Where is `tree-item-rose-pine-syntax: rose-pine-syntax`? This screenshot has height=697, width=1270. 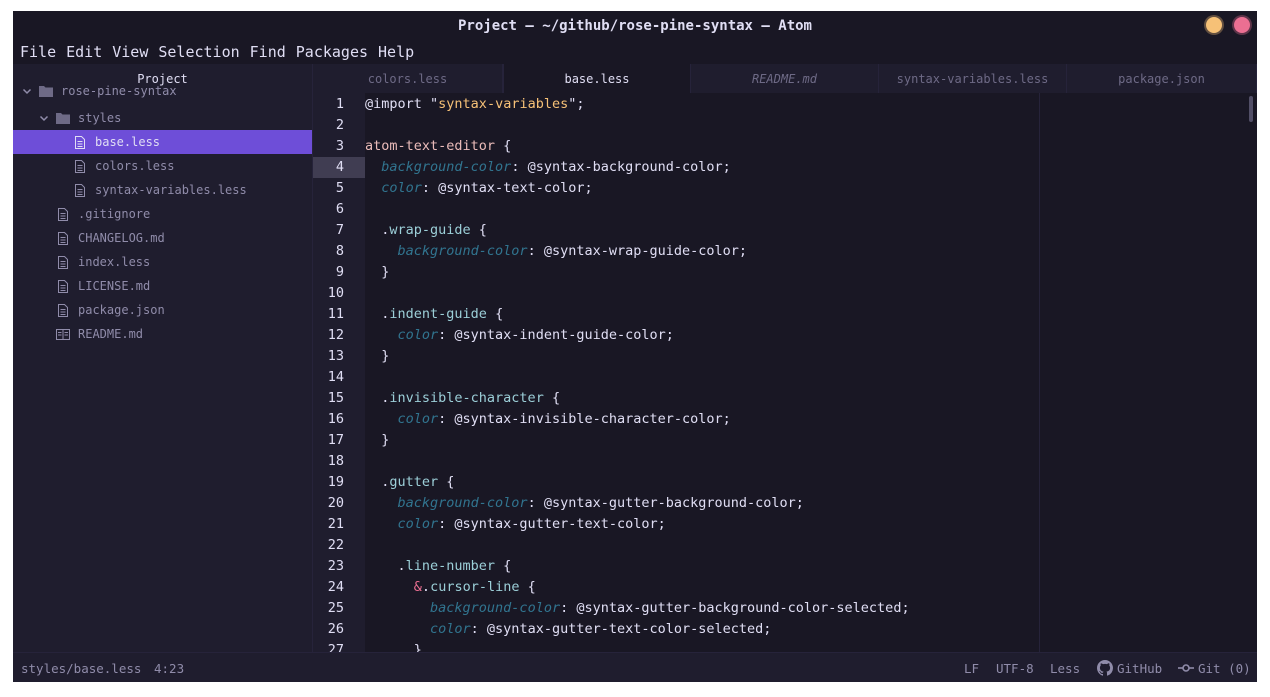 tree-item-rose-pine-syntax: rose-pine-syntax is located at coordinates (162, 91).